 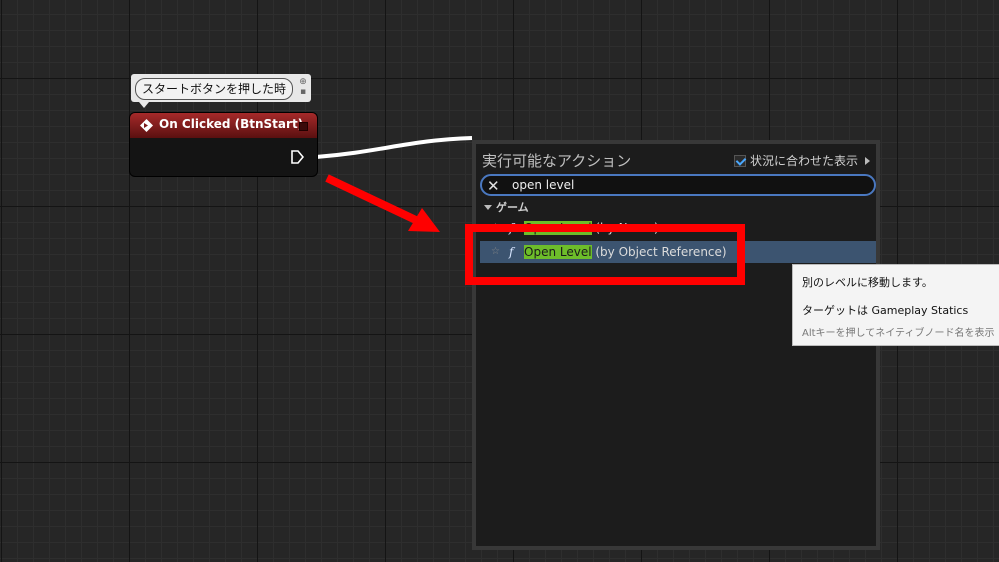 What do you see at coordinates (303, 126) in the screenshot?
I see `delegate-pin-icon` at bounding box center [303, 126].